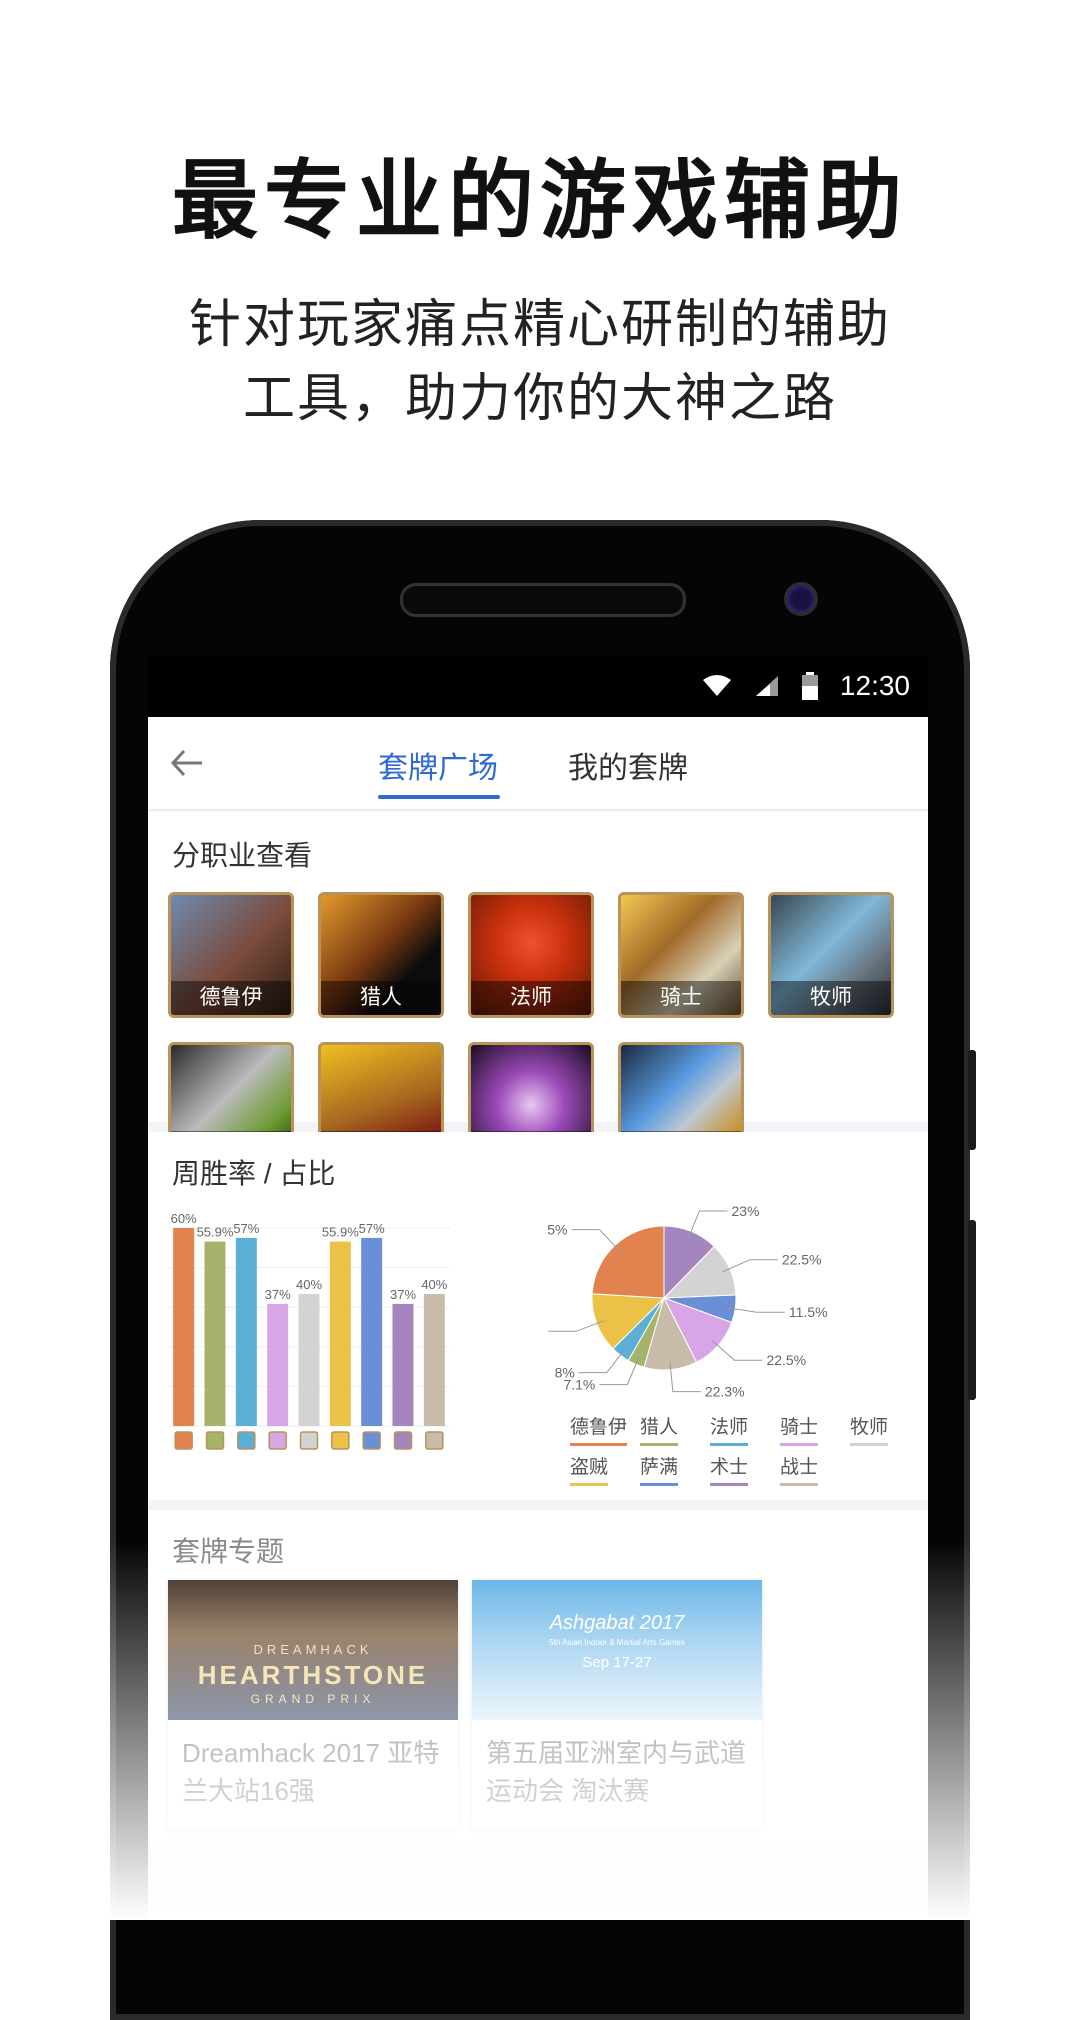  I want to click on promo-subline-line-1: 针对玩家痛点精心研制的辅助, so click(539, 325).